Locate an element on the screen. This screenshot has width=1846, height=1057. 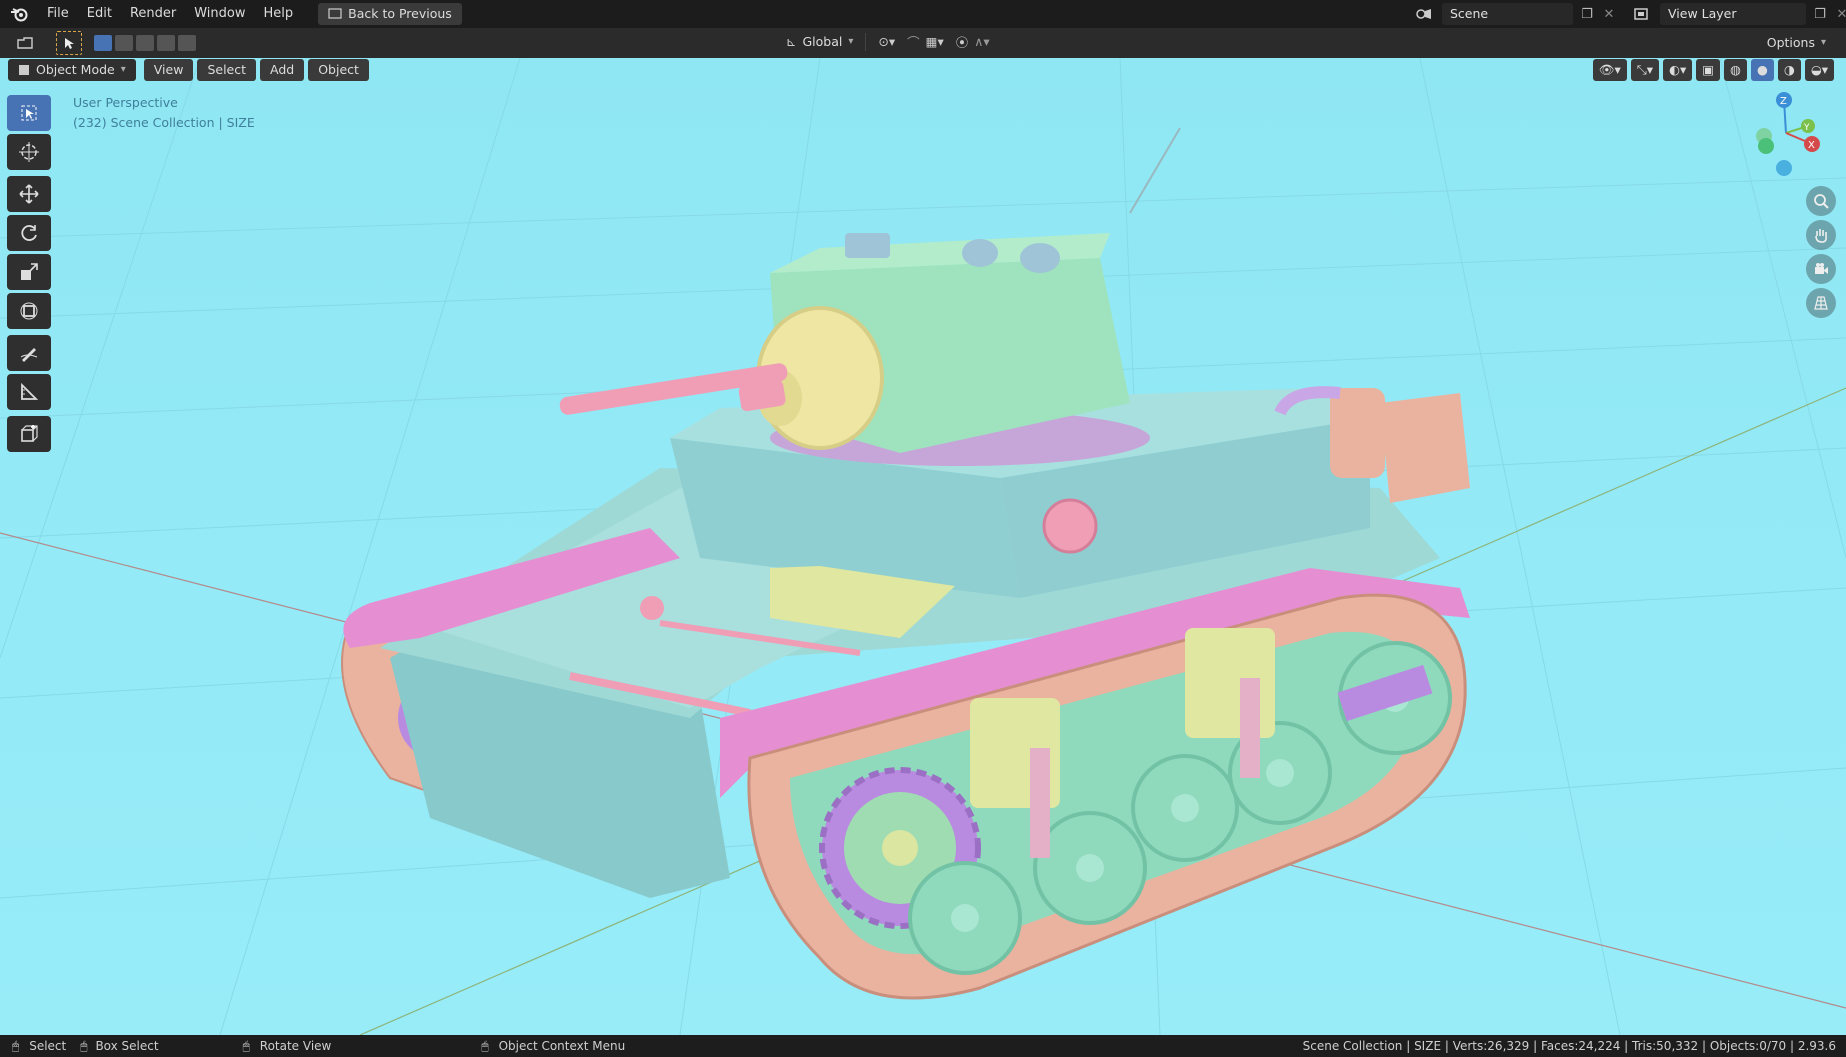
menu-file: File is located at coordinates (58, 14).